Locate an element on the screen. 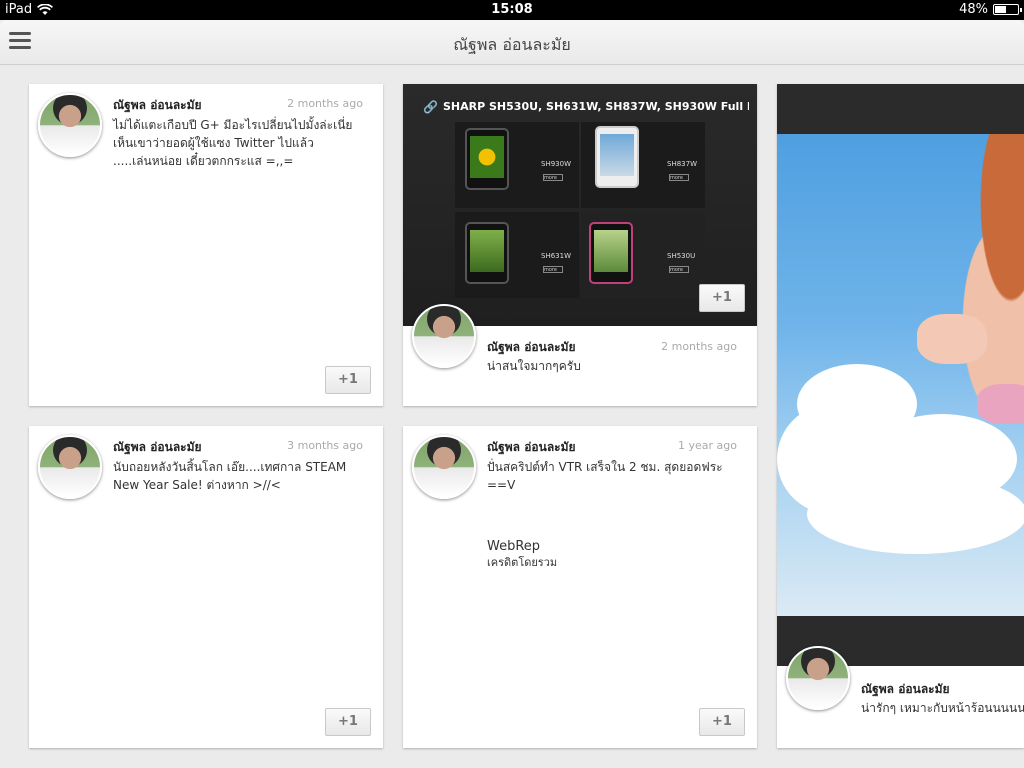 This screenshot has height=768, width=1024. battery-icon is located at coordinates (1007, 9).